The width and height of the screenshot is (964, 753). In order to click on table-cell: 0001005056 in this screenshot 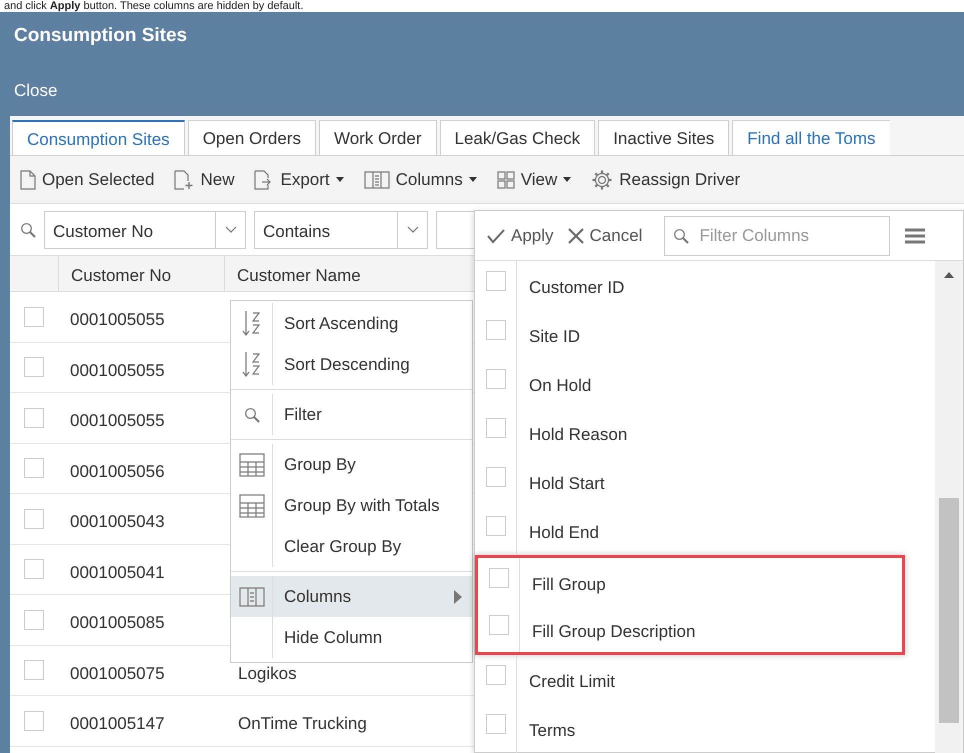, I will do `click(117, 471)`.